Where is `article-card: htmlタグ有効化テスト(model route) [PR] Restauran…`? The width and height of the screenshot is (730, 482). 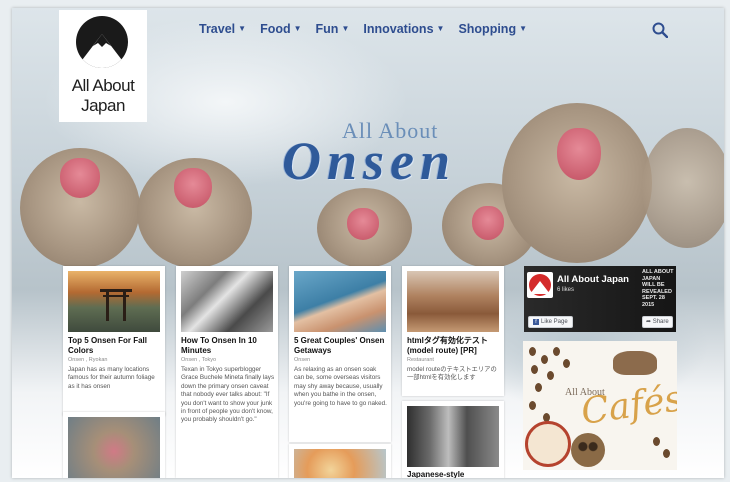 article-card: htmlタグ有効化テスト(model route) [PR] Restauran… is located at coordinates (453, 331).